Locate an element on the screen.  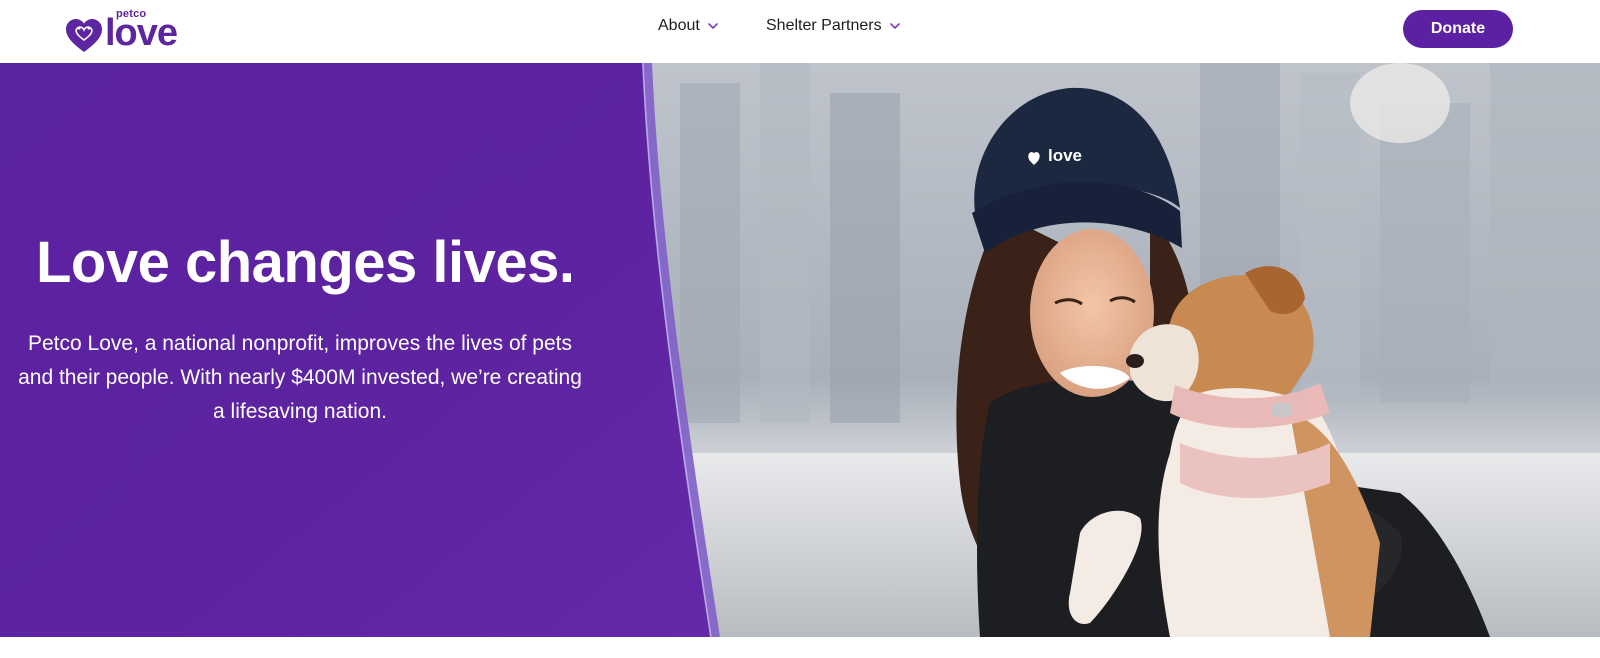
petco-love-logo: petco love is located at coordinates (134, 31).